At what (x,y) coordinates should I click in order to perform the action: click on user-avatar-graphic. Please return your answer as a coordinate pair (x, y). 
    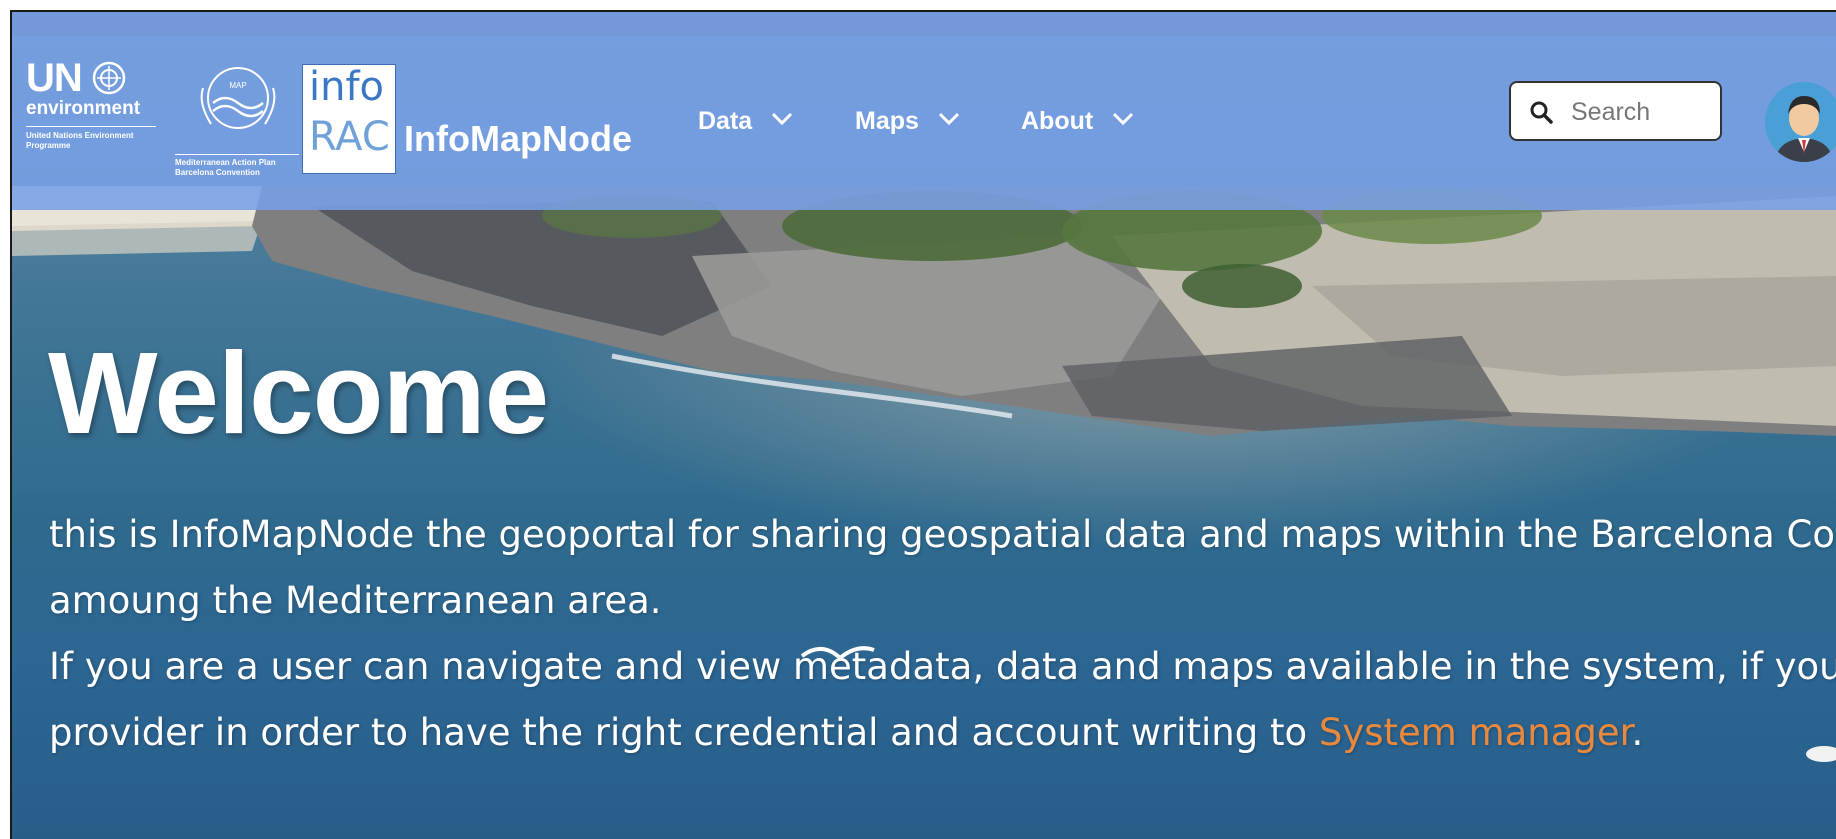
    Looking at the image, I should click on (1800, 122).